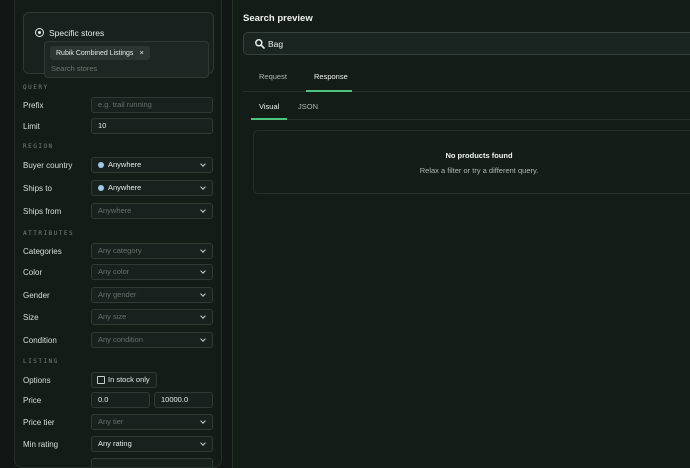 This screenshot has width=690, height=468. What do you see at coordinates (479, 170) in the screenshot?
I see `empty-state-subtitle: Relax a filter or try a different query.` at bounding box center [479, 170].